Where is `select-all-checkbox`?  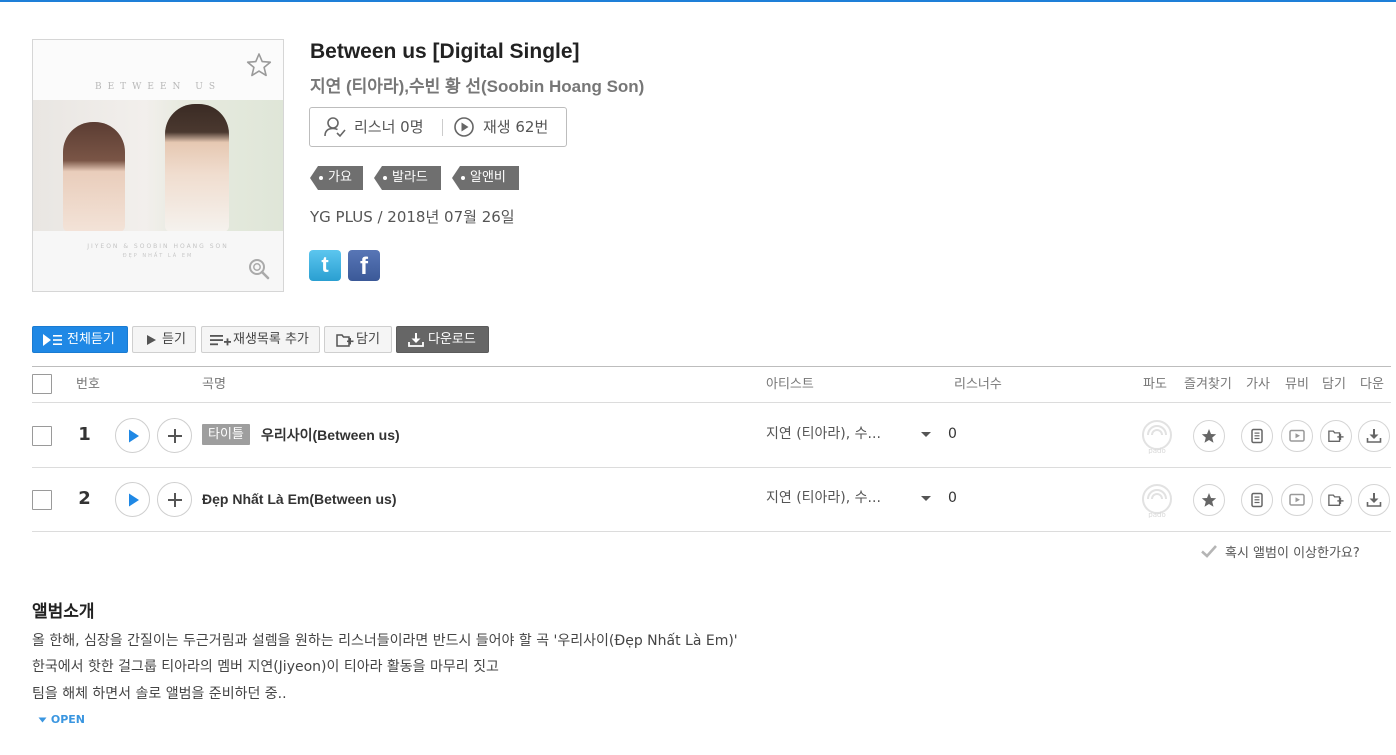 select-all-checkbox is located at coordinates (42, 384).